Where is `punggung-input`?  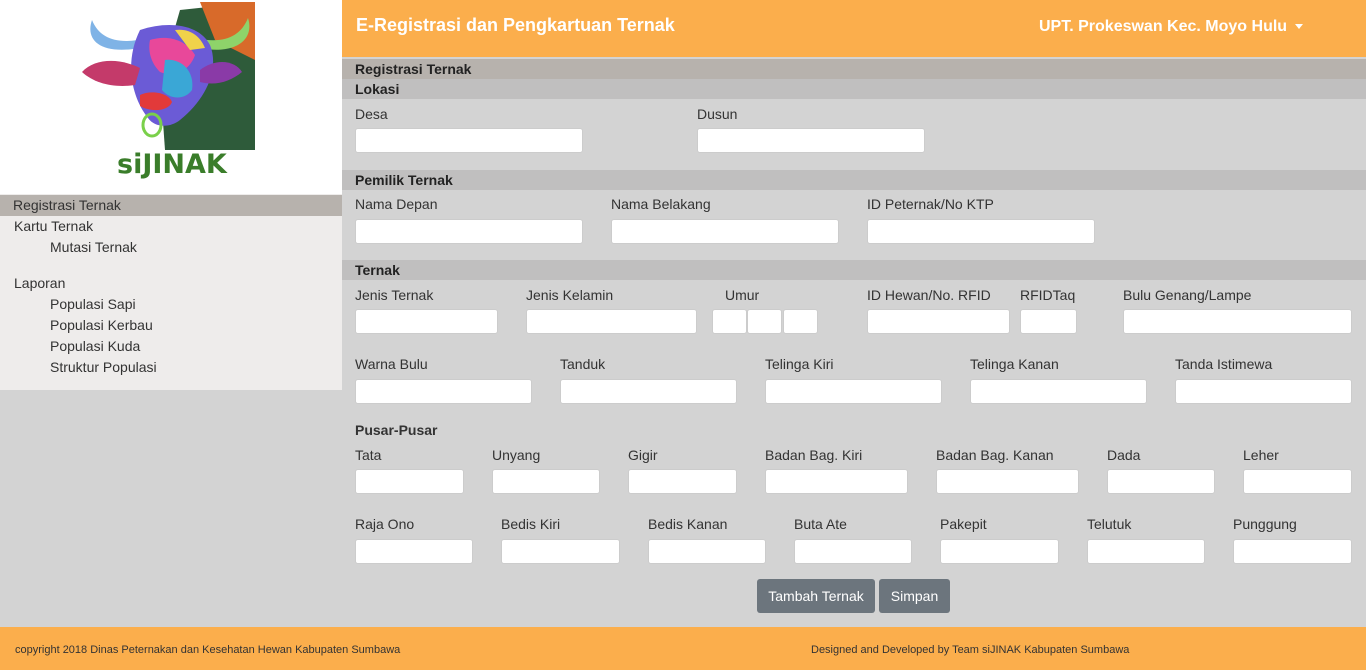
punggung-input is located at coordinates (1292, 551).